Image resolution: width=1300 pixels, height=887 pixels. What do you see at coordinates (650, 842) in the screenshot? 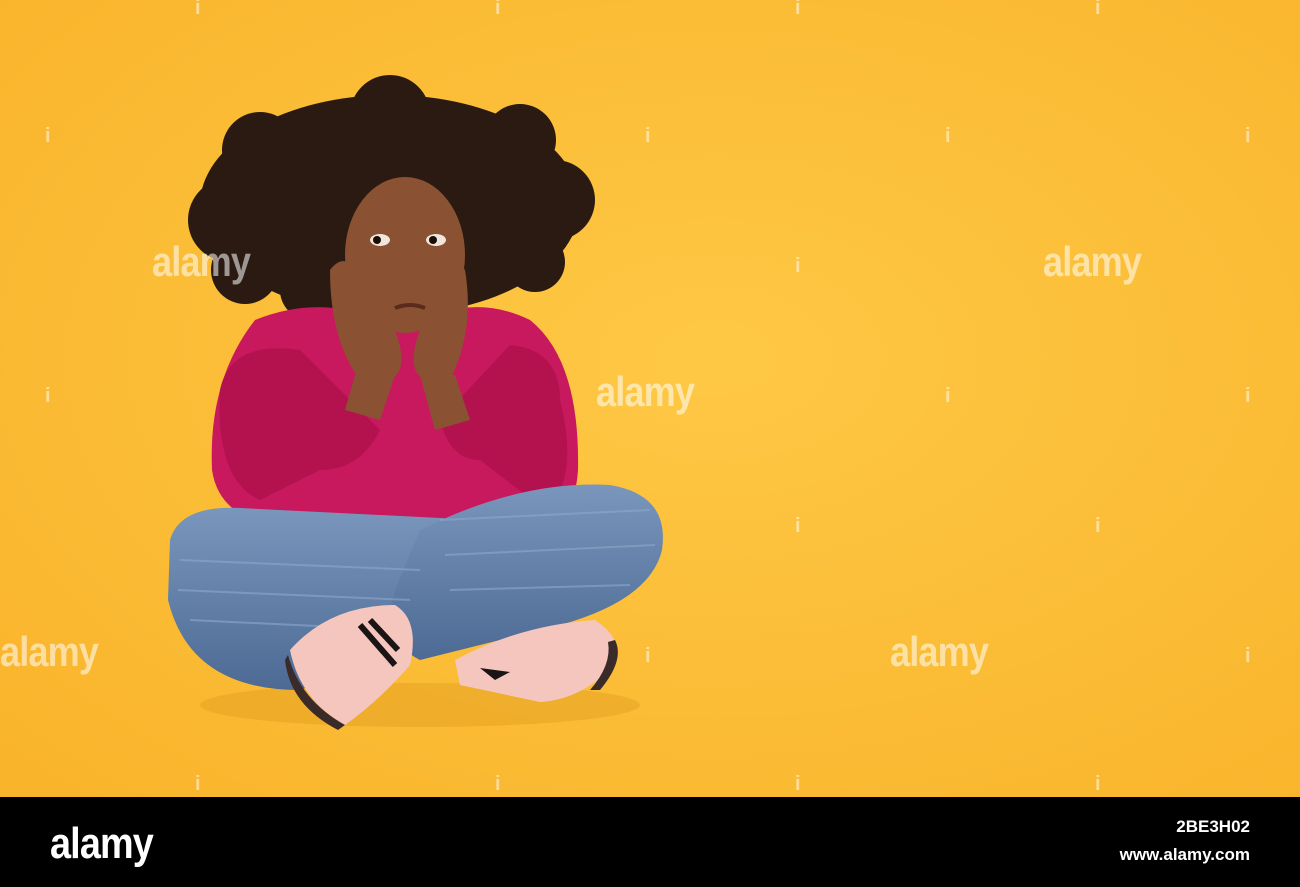
I see `footer-bar: alamy 2BE3H02 www.alamy.com` at bounding box center [650, 842].